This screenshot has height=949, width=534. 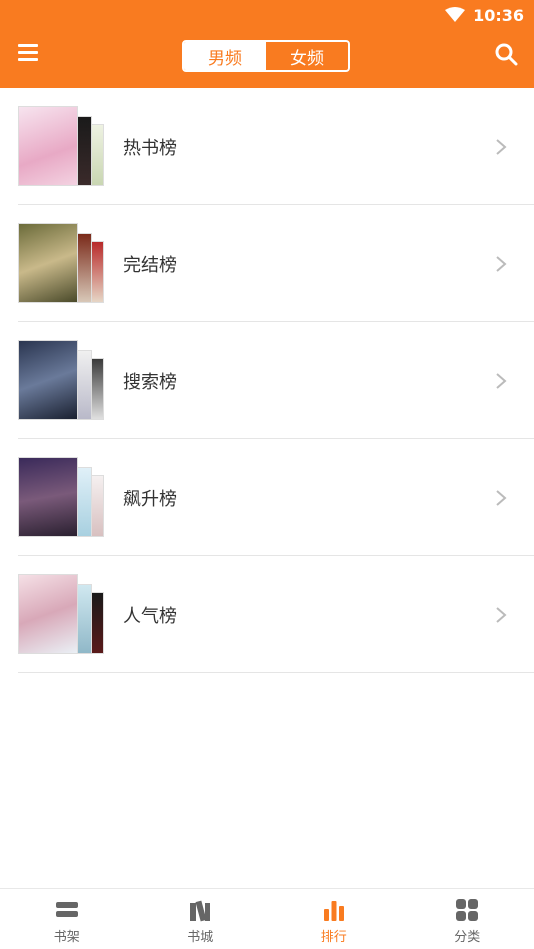 What do you see at coordinates (150, 382) in the screenshot?
I see `ranking-label: 搜索榜` at bounding box center [150, 382].